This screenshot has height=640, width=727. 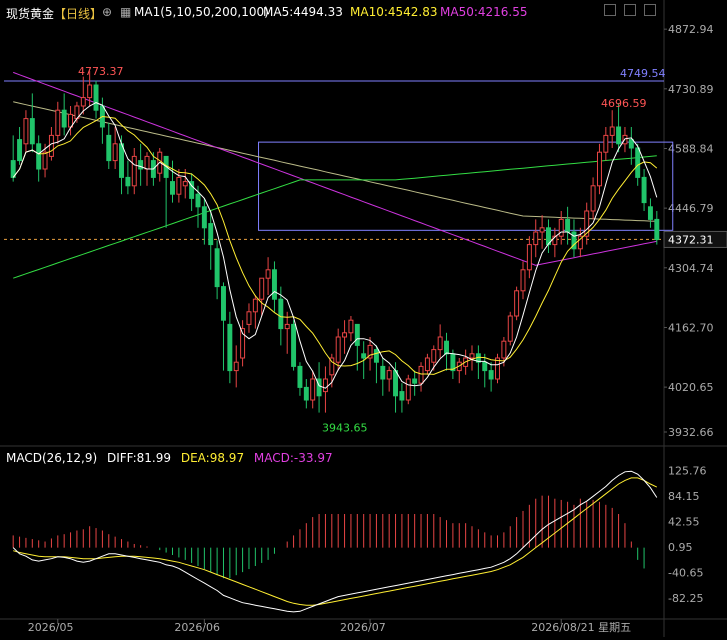 What do you see at coordinates (363, 627) in the screenshot?
I see `x-tick-label: 2026/07` at bounding box center [363, 627].